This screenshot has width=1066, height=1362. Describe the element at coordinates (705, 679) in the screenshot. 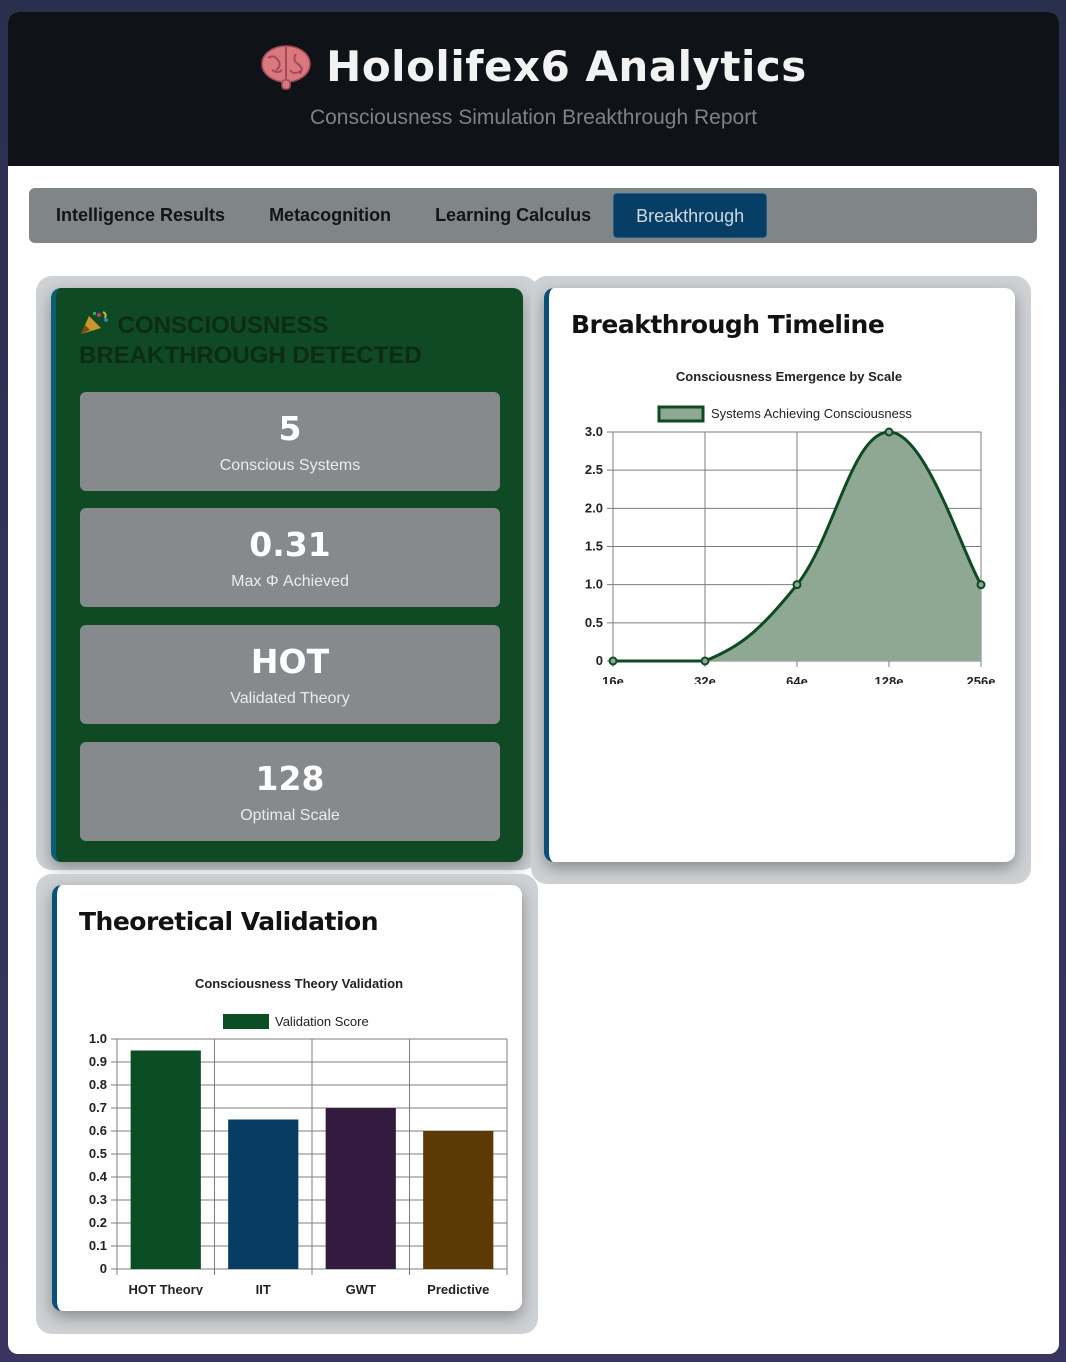

I see `x-tick-label: 32e` at that location.